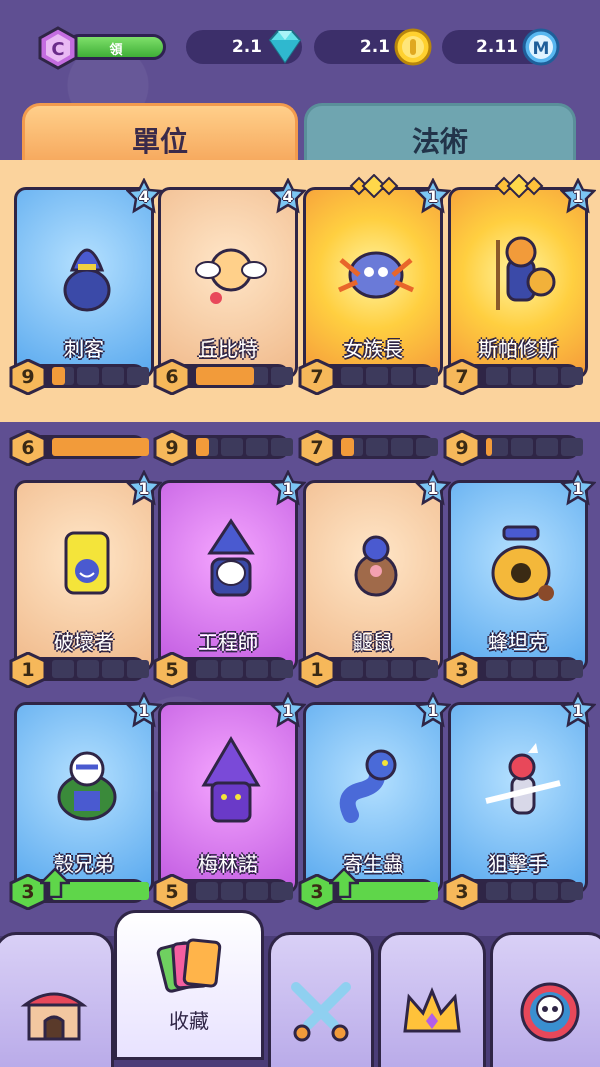  What do you see at coordinates (102, 48) in the screenshot?
I see `vip-claim-button: 領 C` at bounding box center [102, 48].